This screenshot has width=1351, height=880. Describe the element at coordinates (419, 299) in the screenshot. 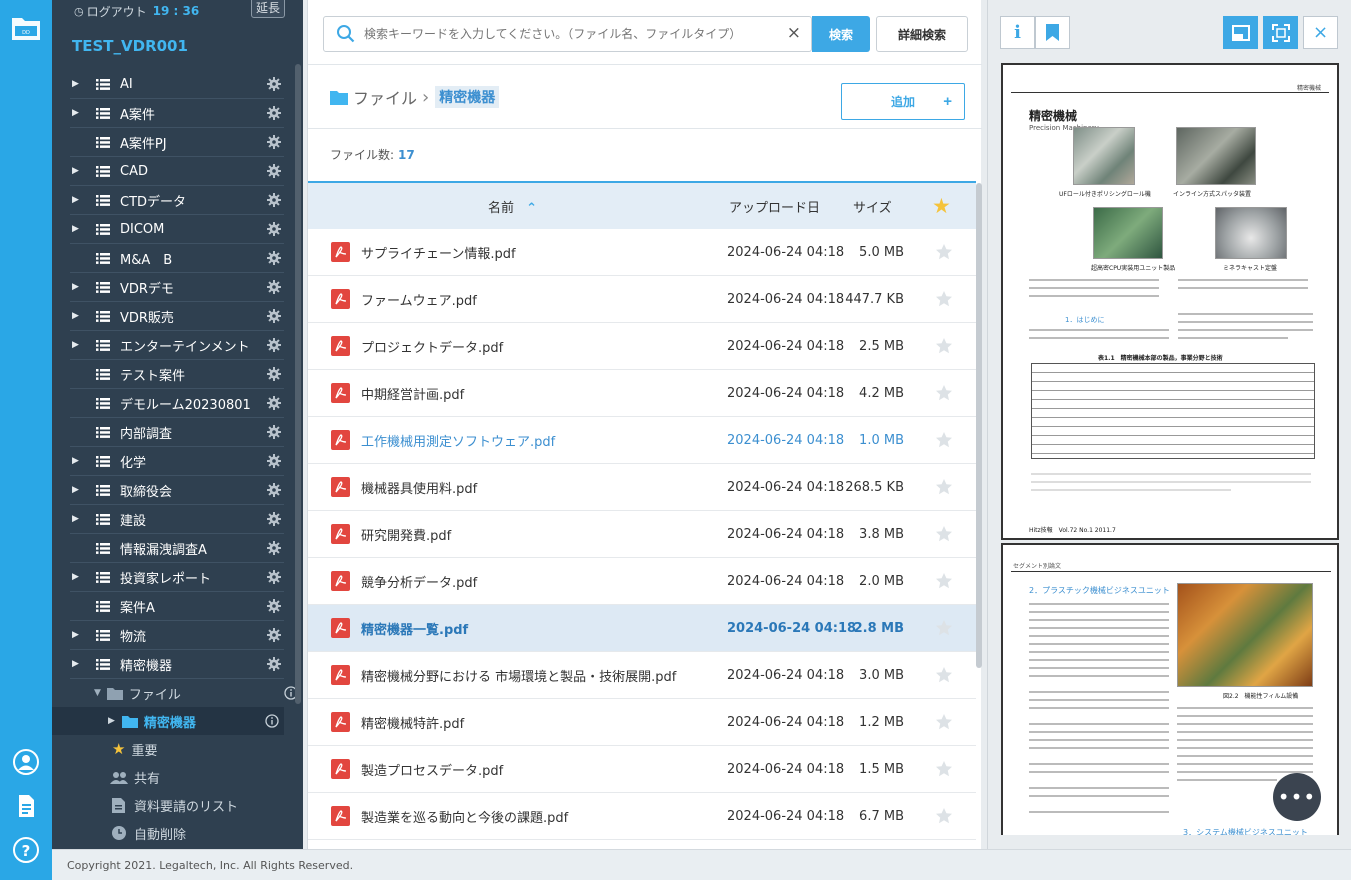

I see `file-name: ファームウェア.pdf` at that location.